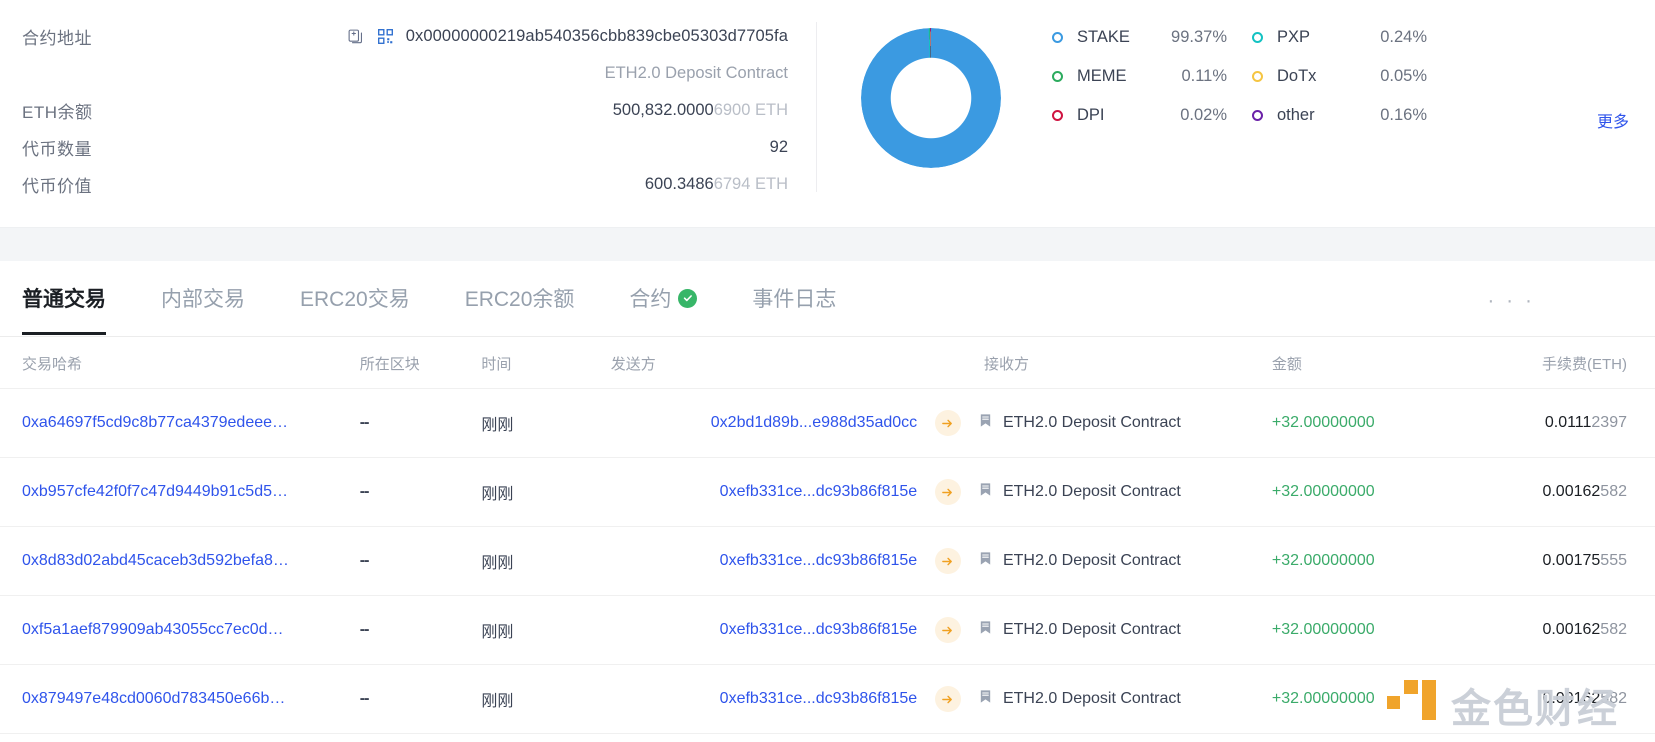 This screenshot has width=1655, height=742. What do you see at coordinates (203, 287) in the screenshot?
I see `tab-1: 内部交易` at bounding box center [203, 287].